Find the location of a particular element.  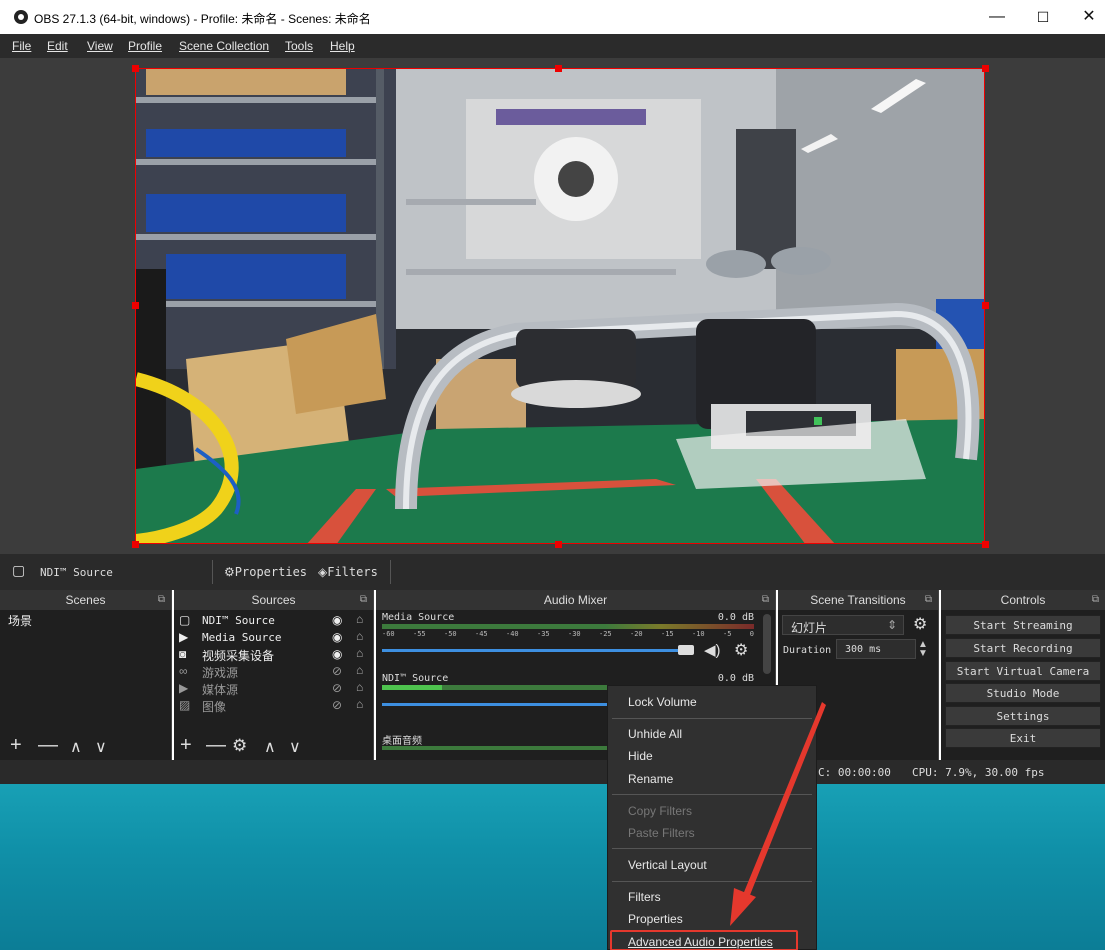

filter-icon: ◈ is located at coordinates (323, 572).